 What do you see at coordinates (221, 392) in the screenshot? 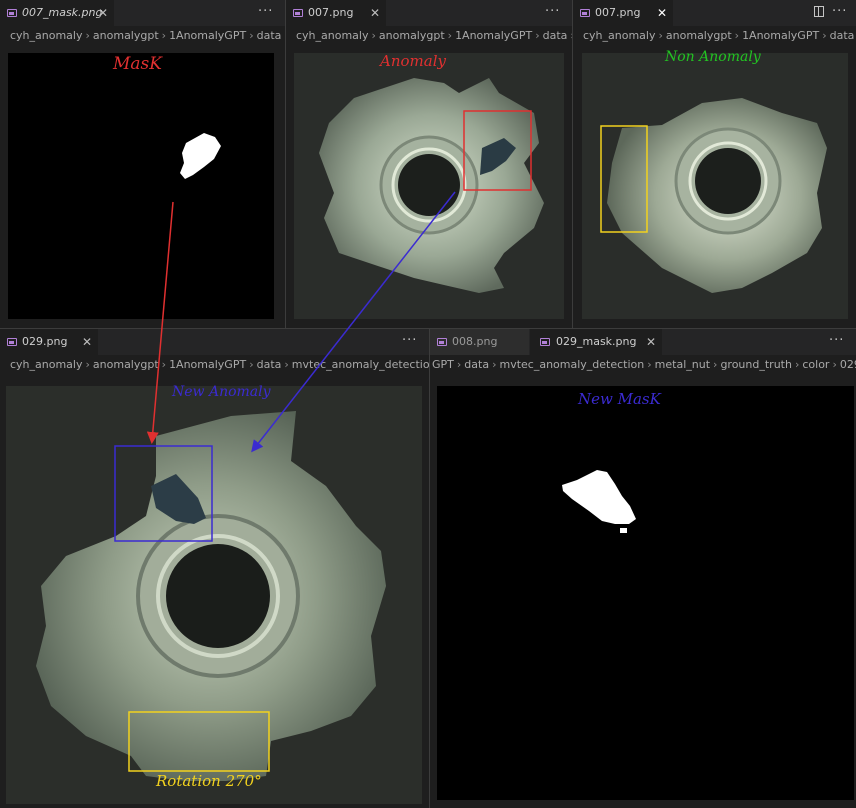
I see `annotation-new-anomaly: New Anomaly` at bounding box center [221, 392].